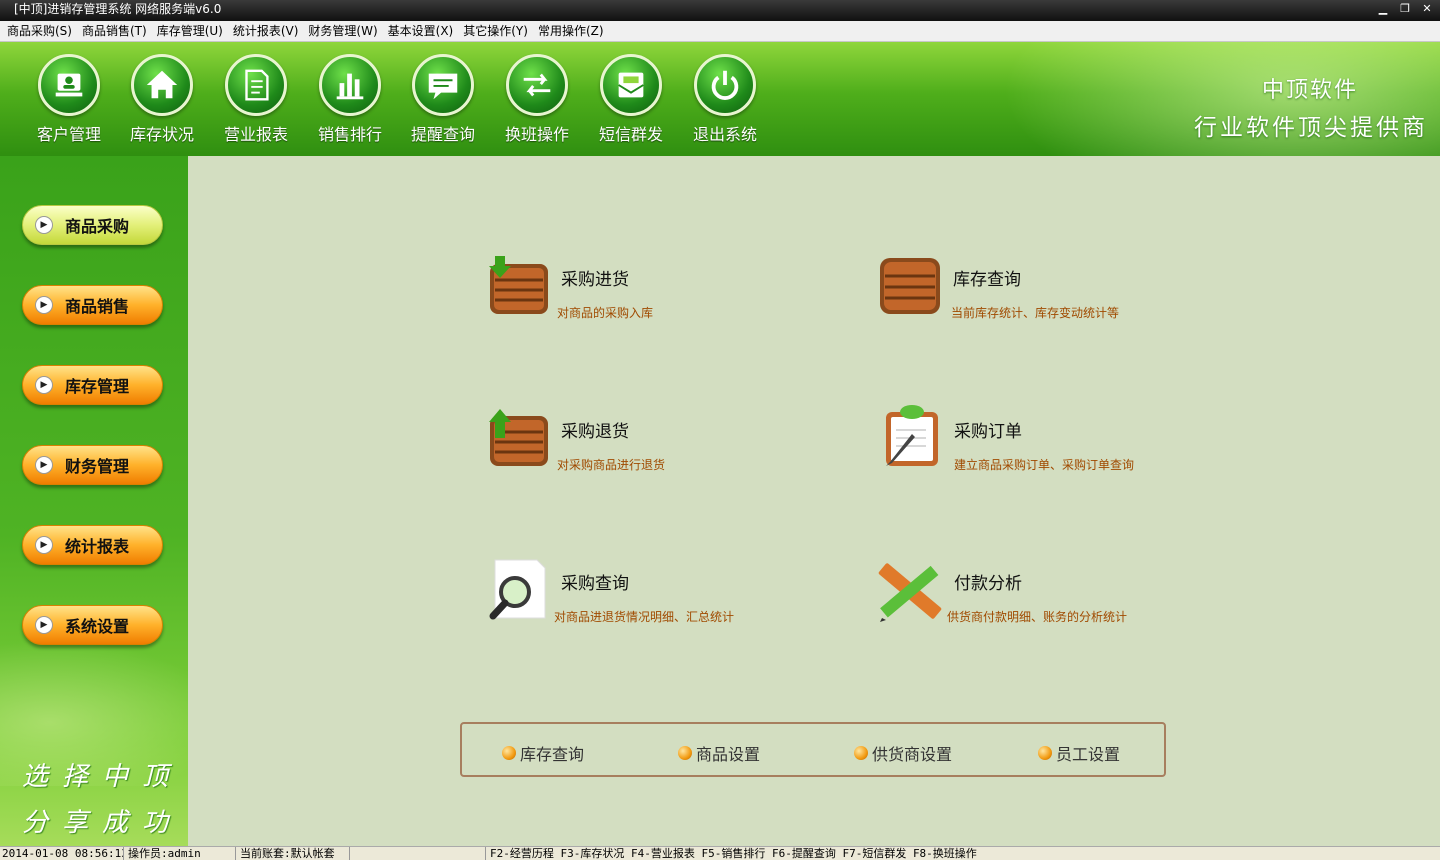 Image resolution: width=1440 pixels, height=860 pixels. I want to click on message-icon, so click(443, 85).